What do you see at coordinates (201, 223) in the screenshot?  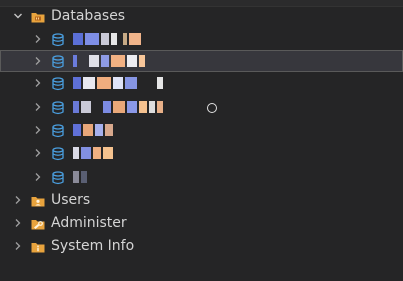 I see `tree-node-administer: Administer` at bounding box center [201, 223].